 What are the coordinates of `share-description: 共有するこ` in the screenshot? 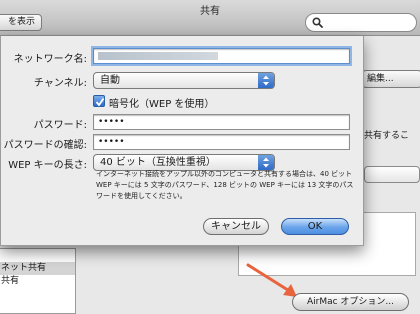 It's located at (387, 136).